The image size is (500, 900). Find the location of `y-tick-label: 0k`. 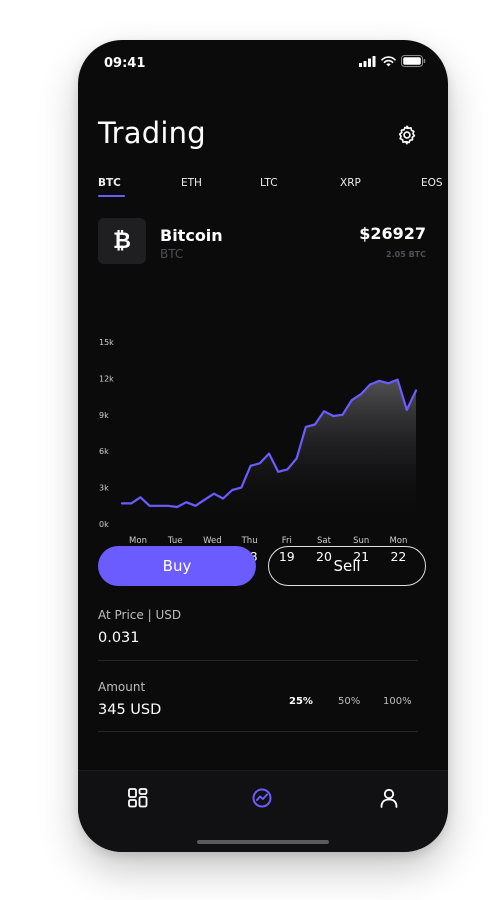

y-tick-label: 0k is located at coordinates (104, 524).